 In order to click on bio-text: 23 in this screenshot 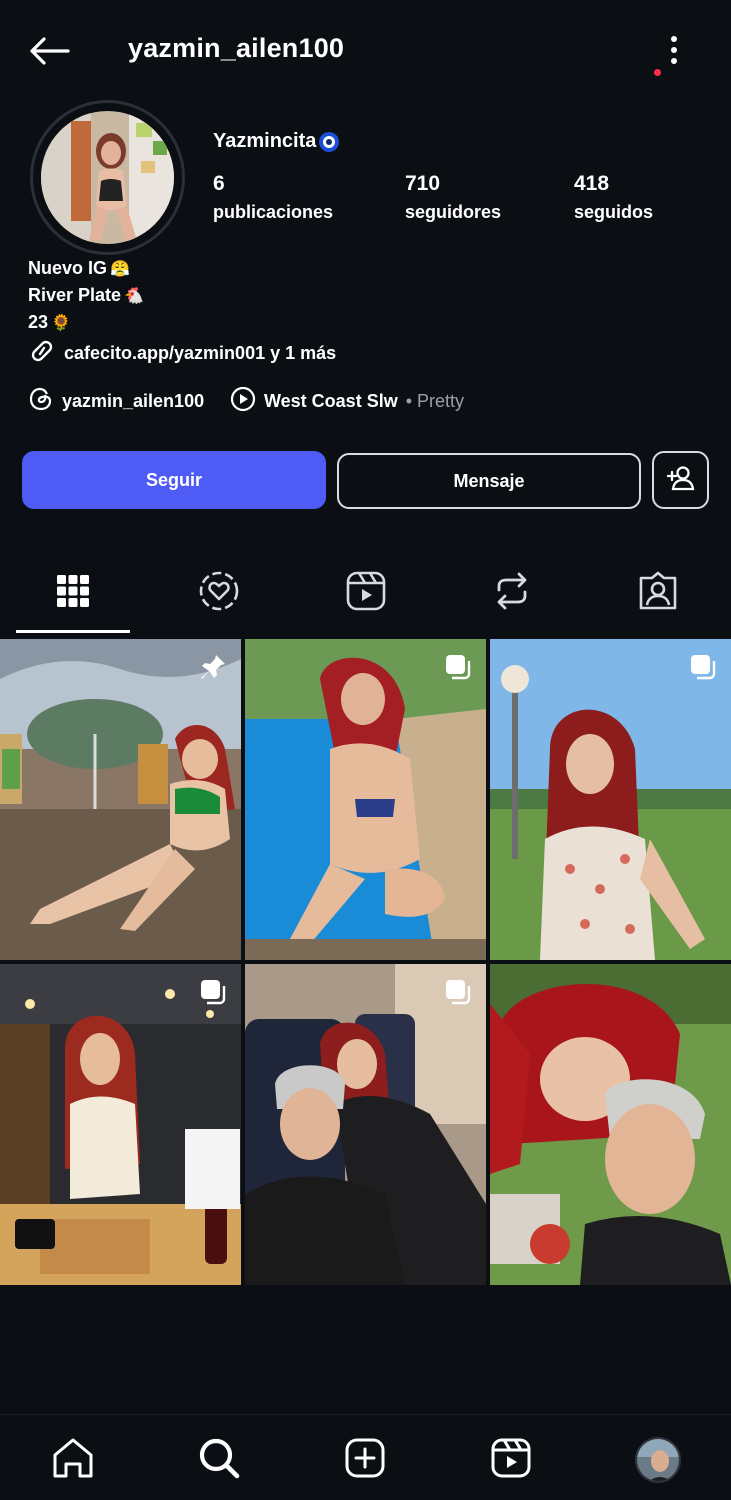, I will do `click(38, 322)`.